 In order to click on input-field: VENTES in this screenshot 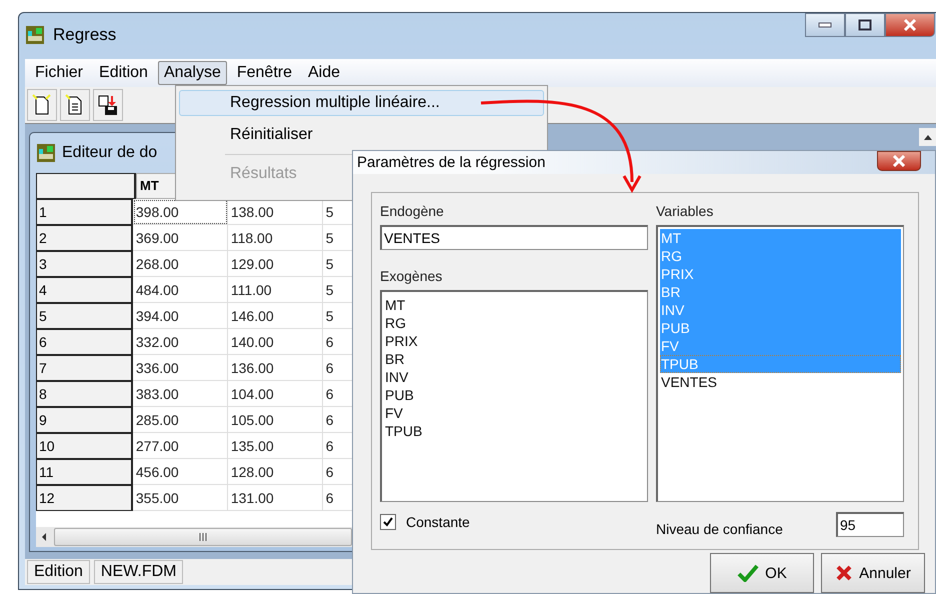, I will do `click(514, 237)`.